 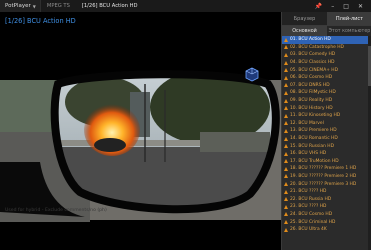 I want to click on playlist-item-label: 25. BCU Criminal HD, so click(x=313, y=222).